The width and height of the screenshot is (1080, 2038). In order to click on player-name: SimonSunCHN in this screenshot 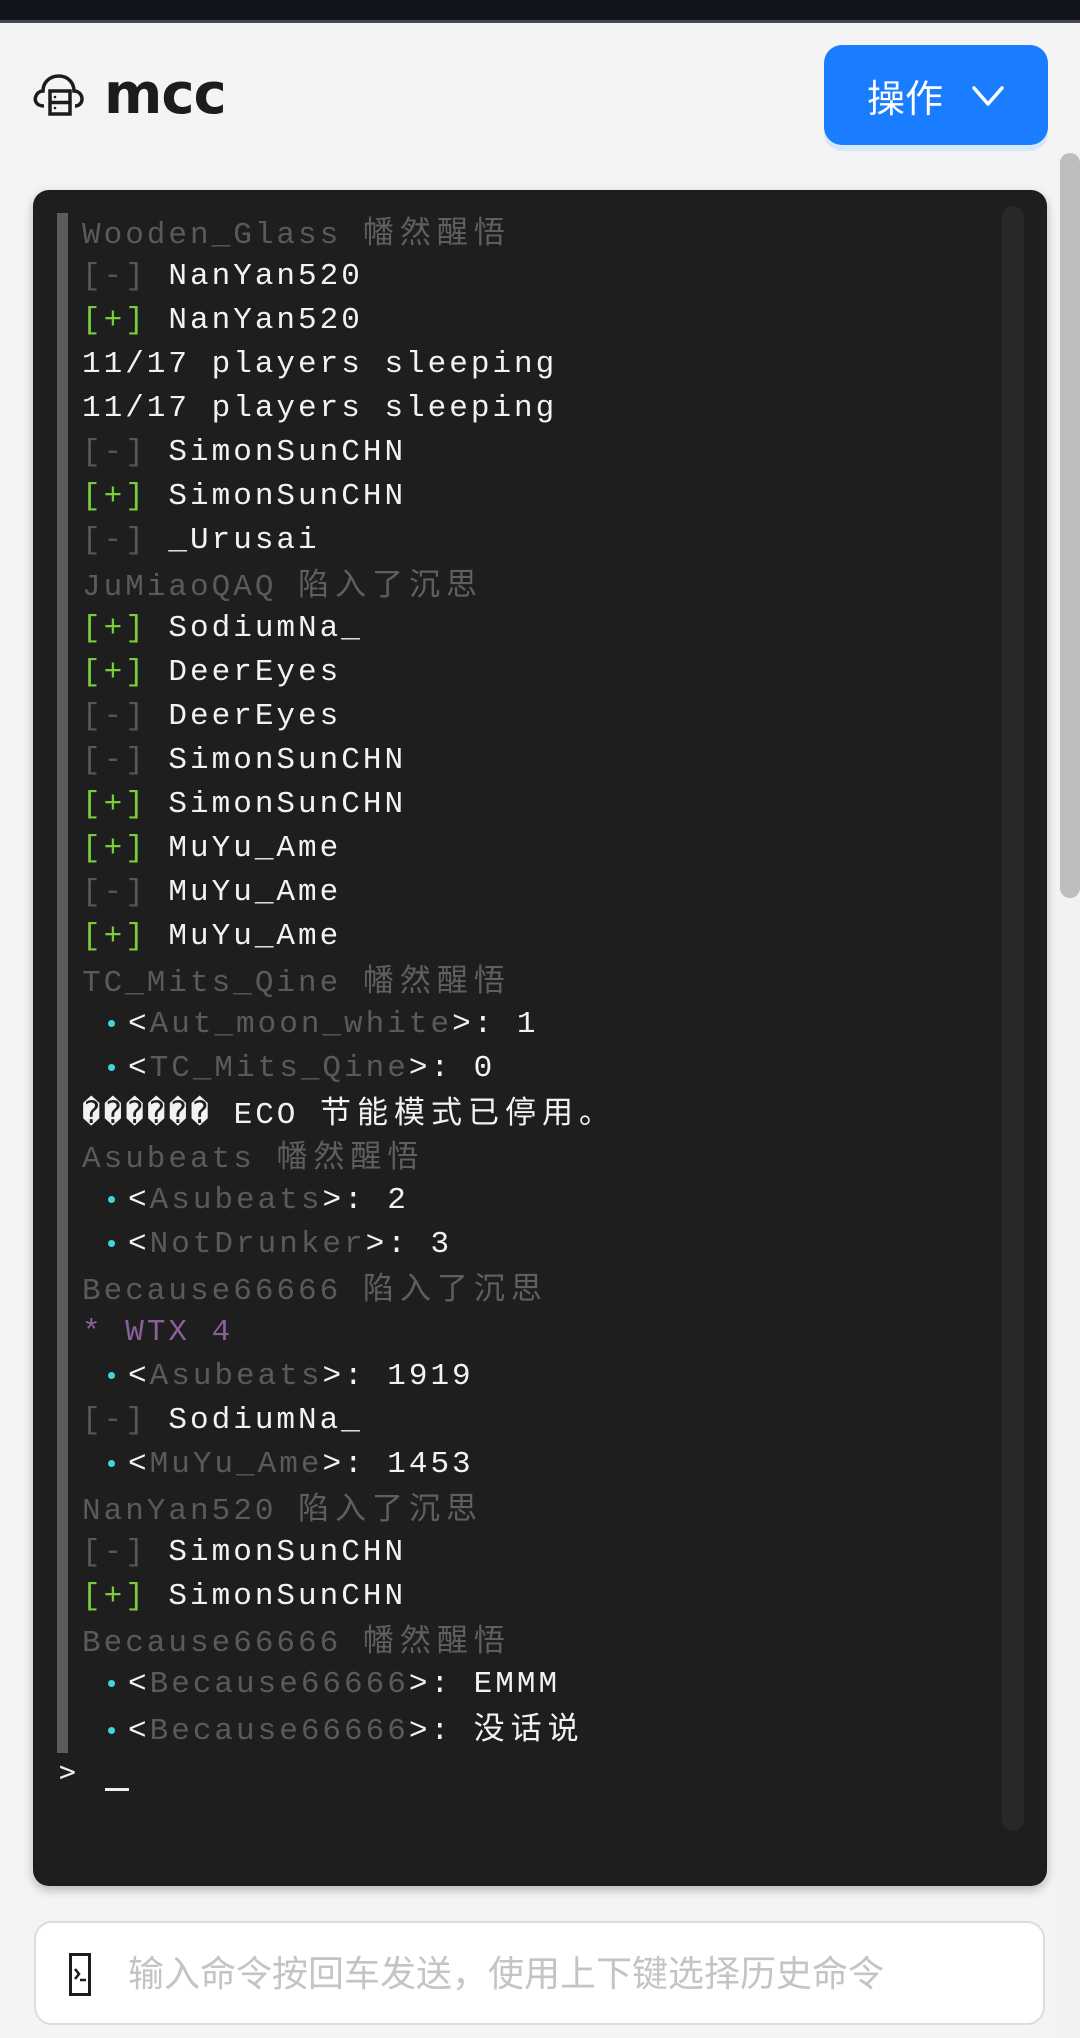, I will do `click(287, 1552)`.